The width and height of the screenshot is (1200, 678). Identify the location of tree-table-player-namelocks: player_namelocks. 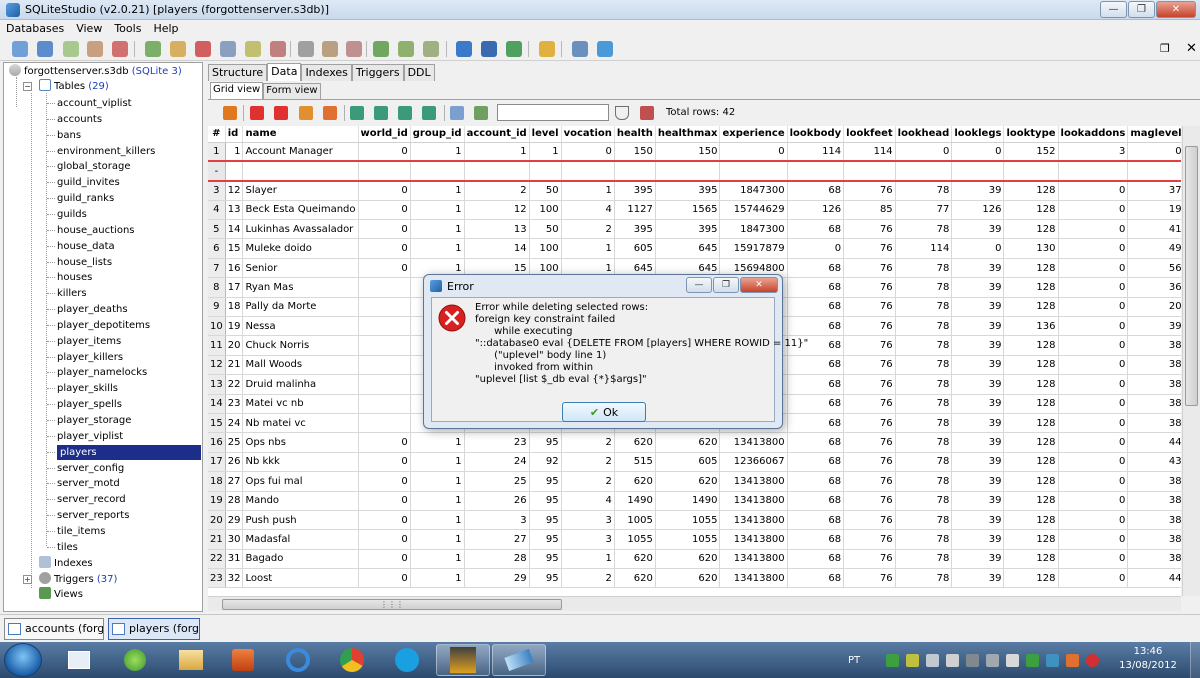
(102, 372).